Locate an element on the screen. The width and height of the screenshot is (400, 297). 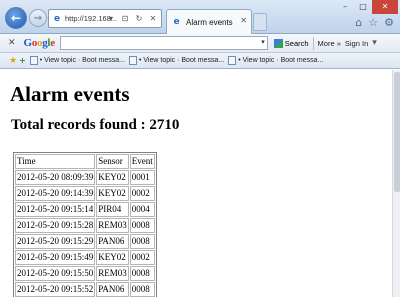
back-button: ← is located at coordinates (16, 18).